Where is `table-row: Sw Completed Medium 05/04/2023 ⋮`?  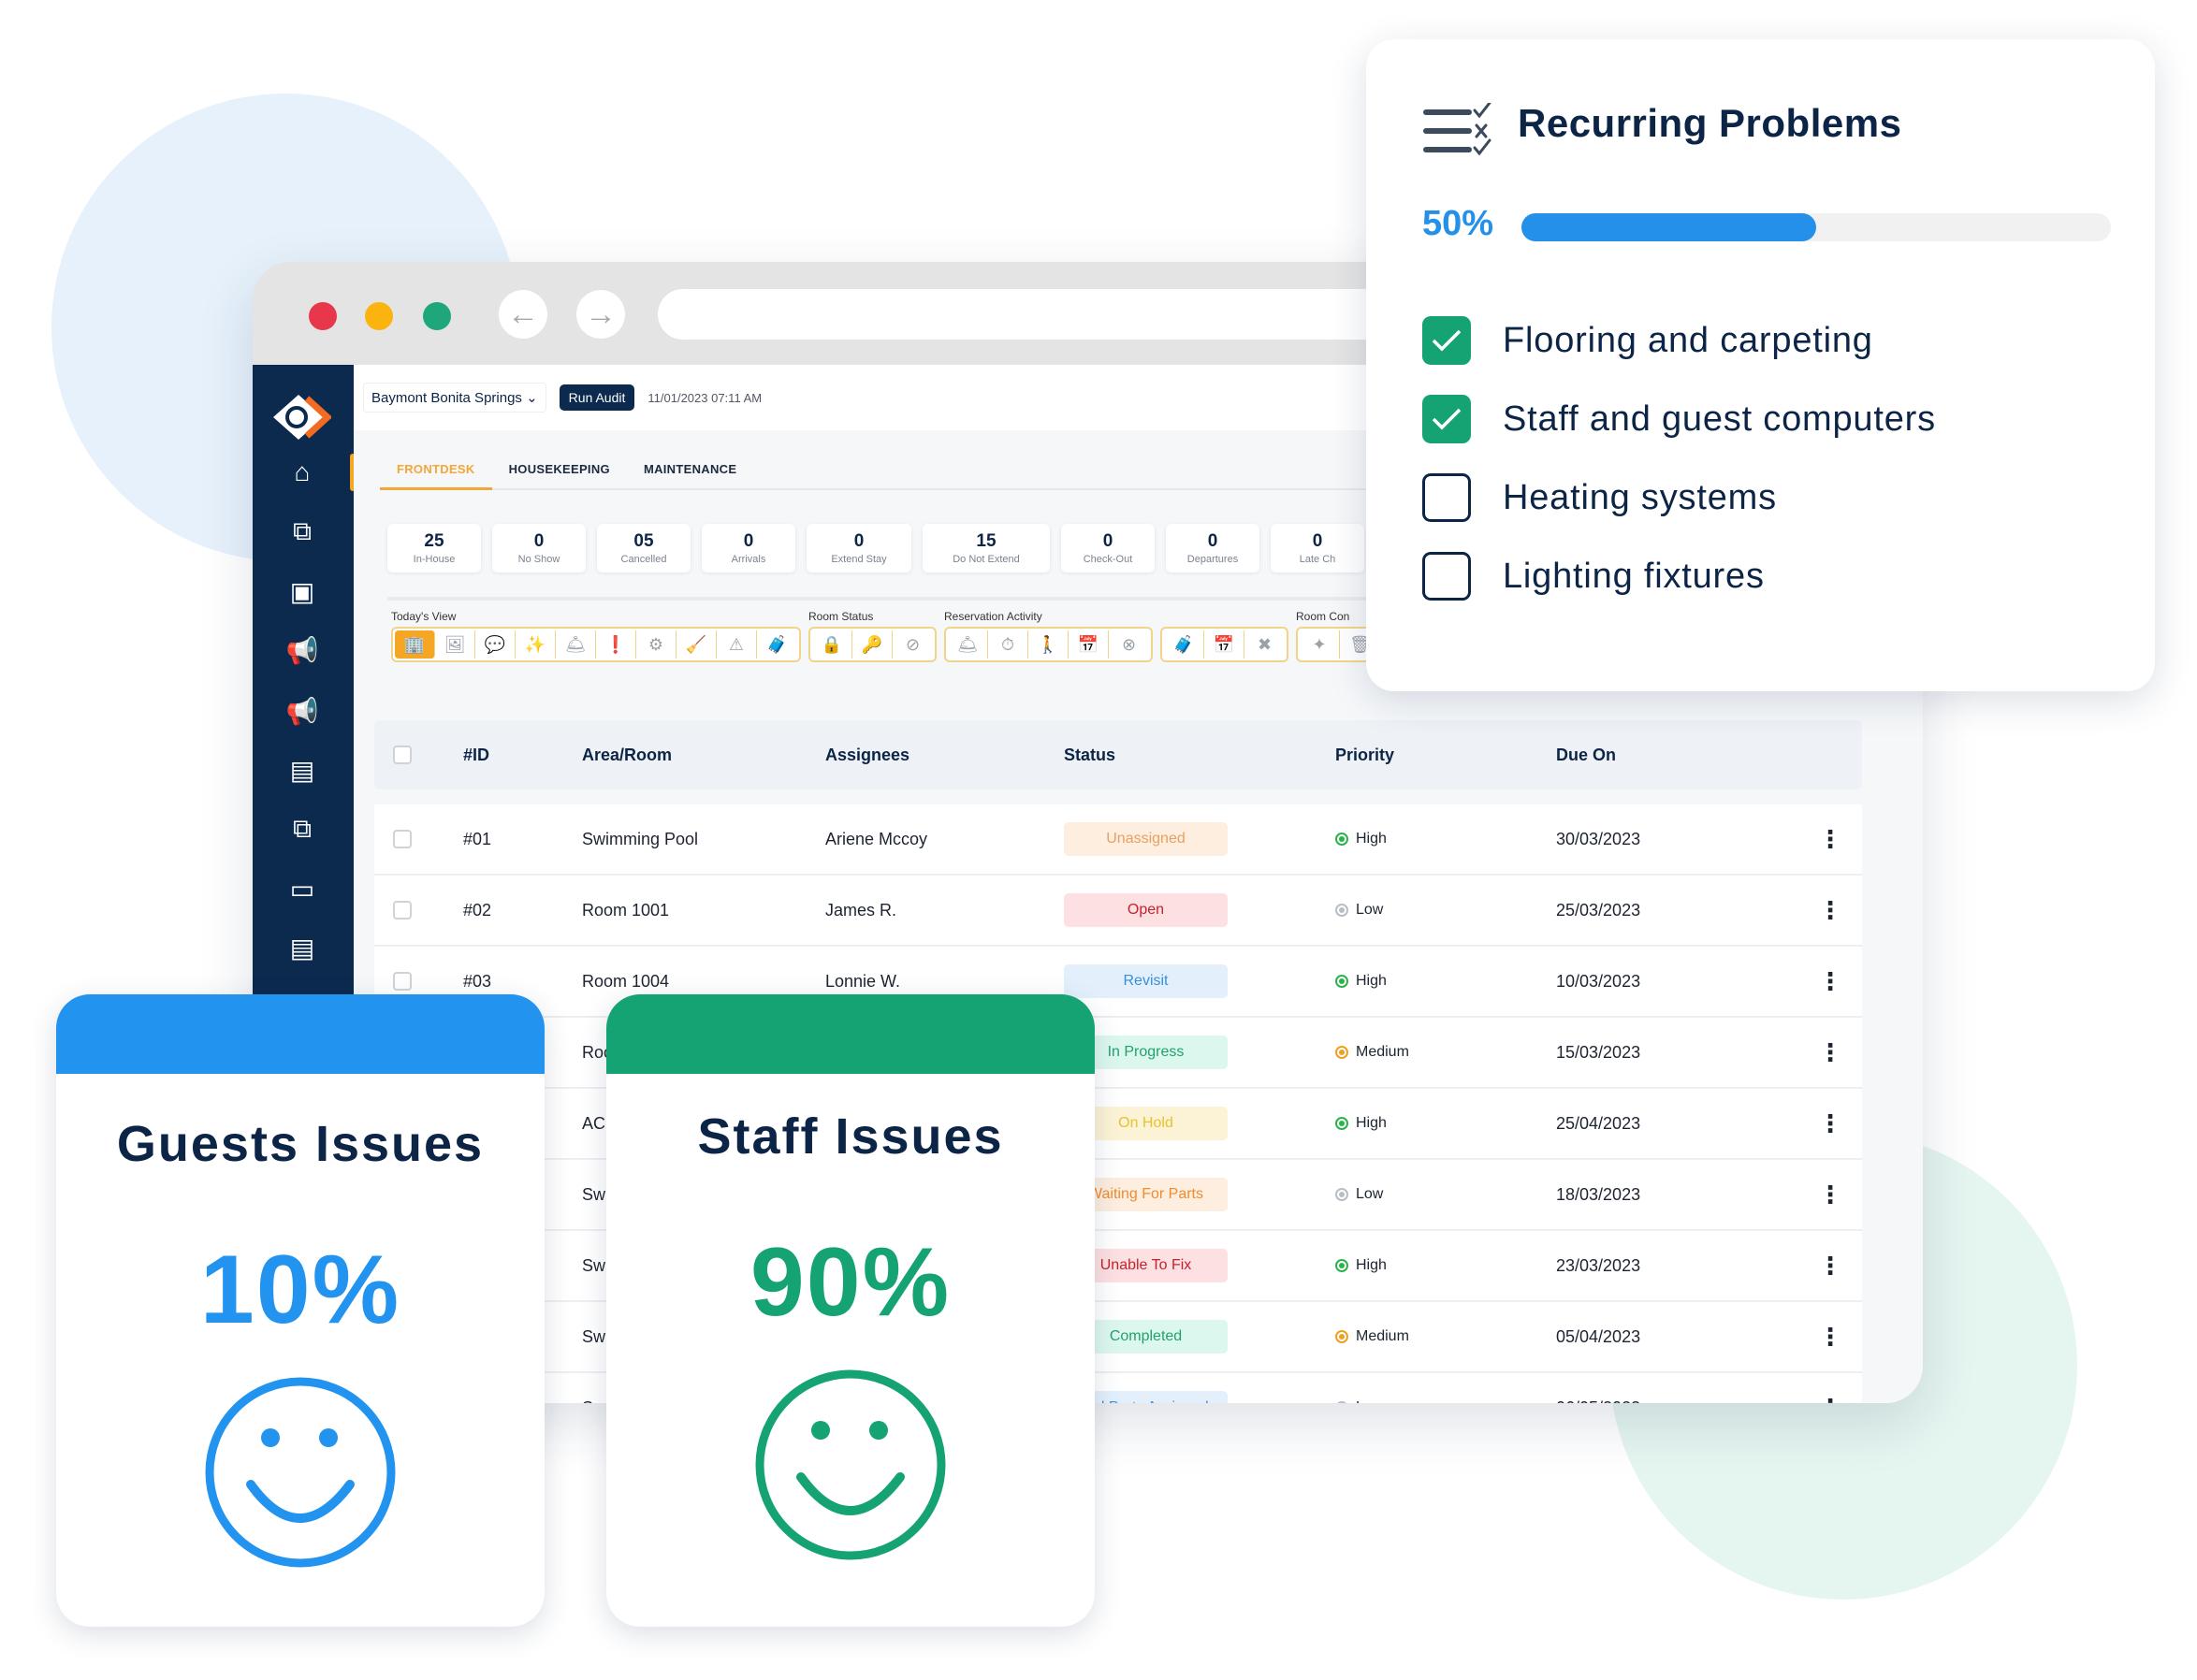
table-row: Sw Completed Medium 05/04/2023 ⋮ is located at coordinates (1118, 1337).